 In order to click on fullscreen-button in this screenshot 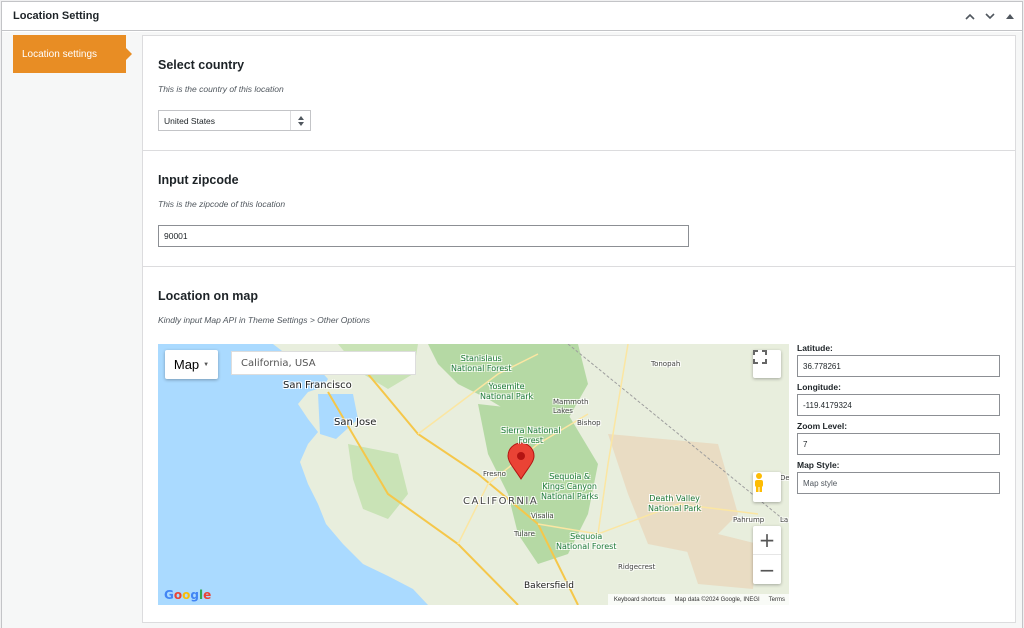, I will do `click(767, 364)`.